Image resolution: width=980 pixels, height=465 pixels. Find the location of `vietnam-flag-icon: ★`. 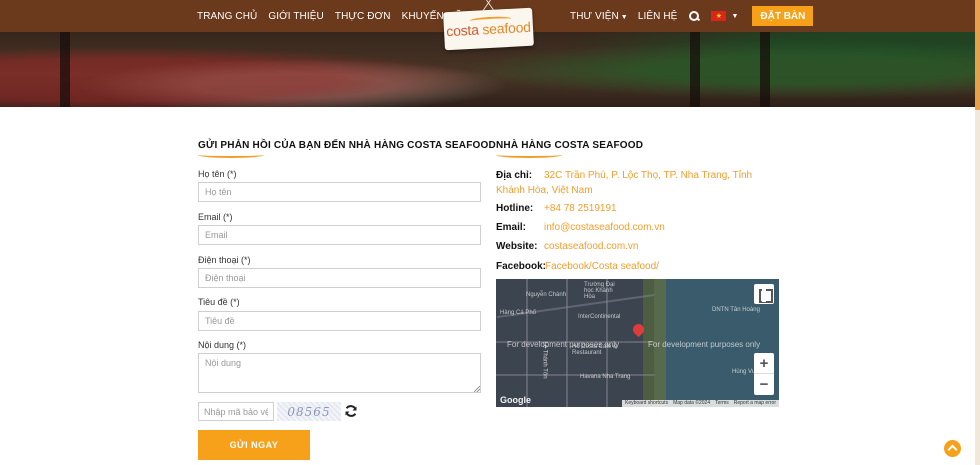

vietnam-flag-icon: ★ is located at coordinates (719, 16).